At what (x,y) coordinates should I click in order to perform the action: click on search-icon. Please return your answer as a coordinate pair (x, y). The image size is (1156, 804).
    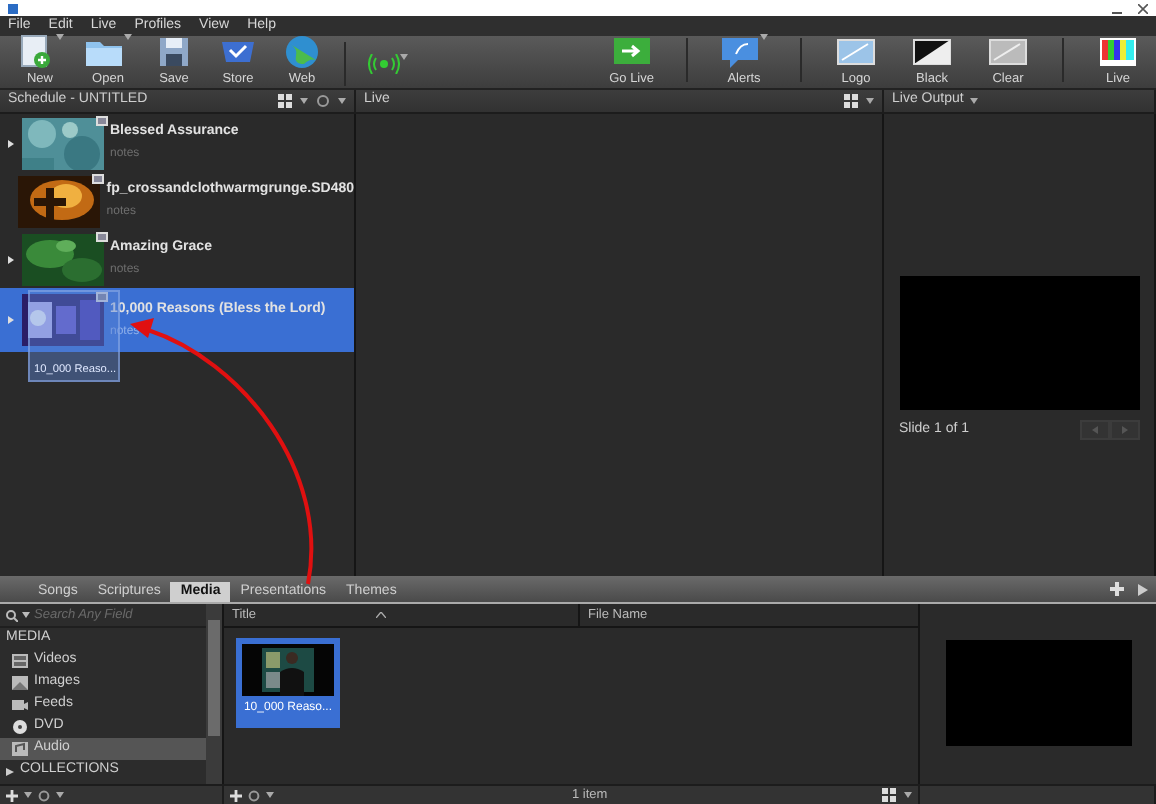
    Looking at the image, I should click on (12, 615).